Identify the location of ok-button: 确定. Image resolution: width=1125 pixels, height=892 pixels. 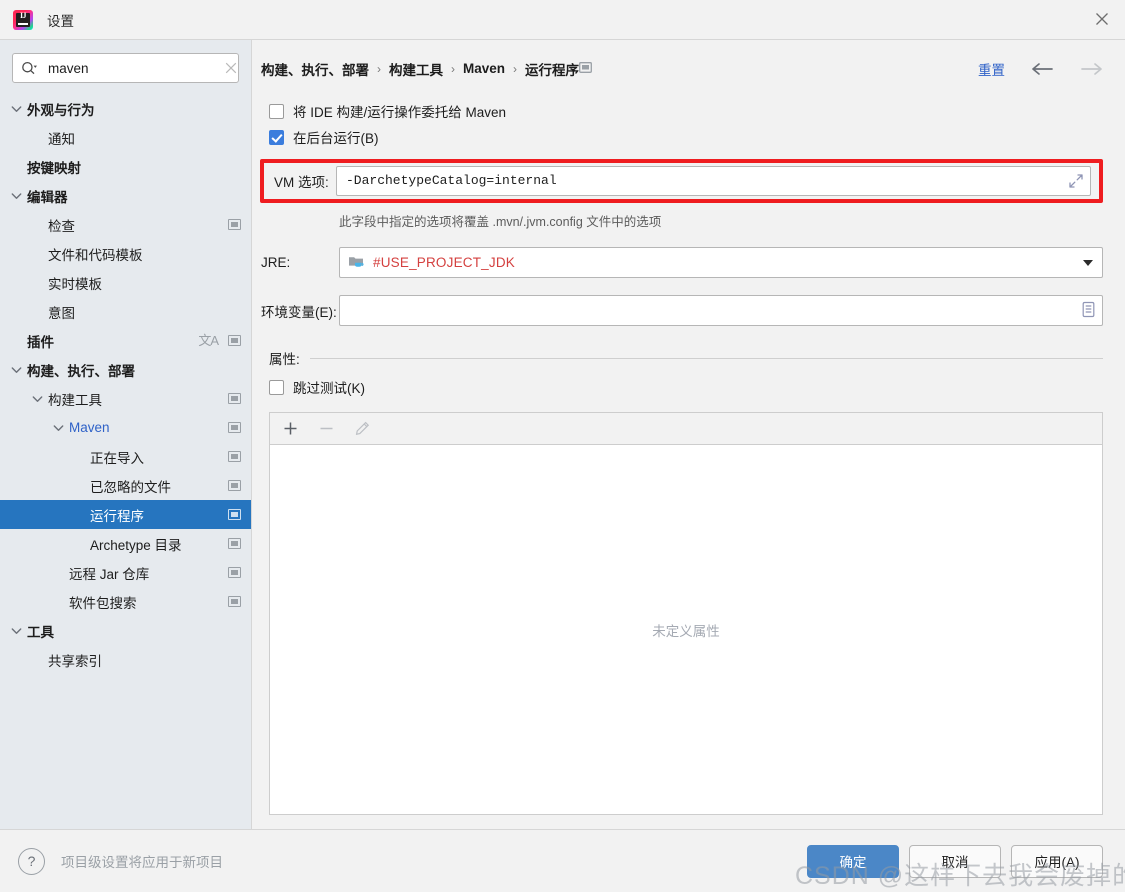
(853, 861).